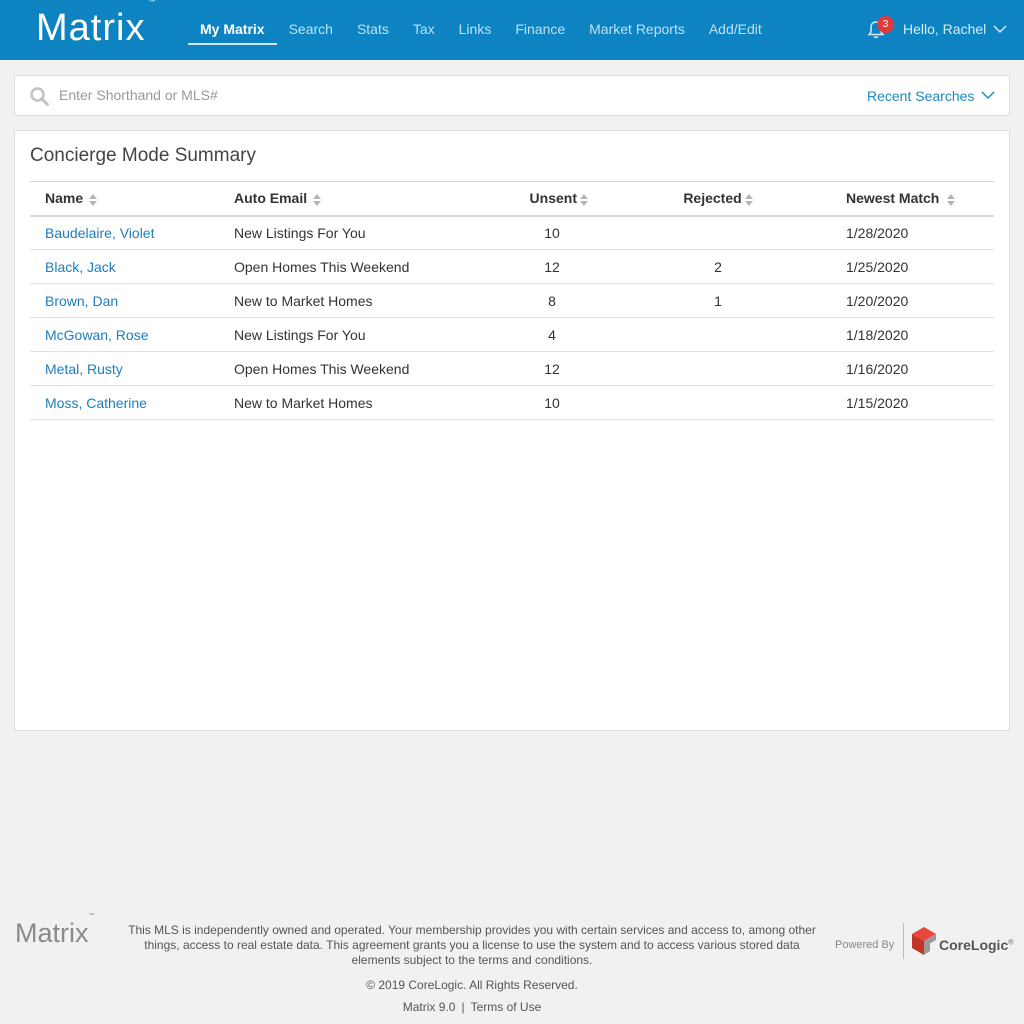  What do you see at coordinates (865, 945) in the screenshot?
I see `powered-by-label: Powered By` at bounding box center [865, 945].